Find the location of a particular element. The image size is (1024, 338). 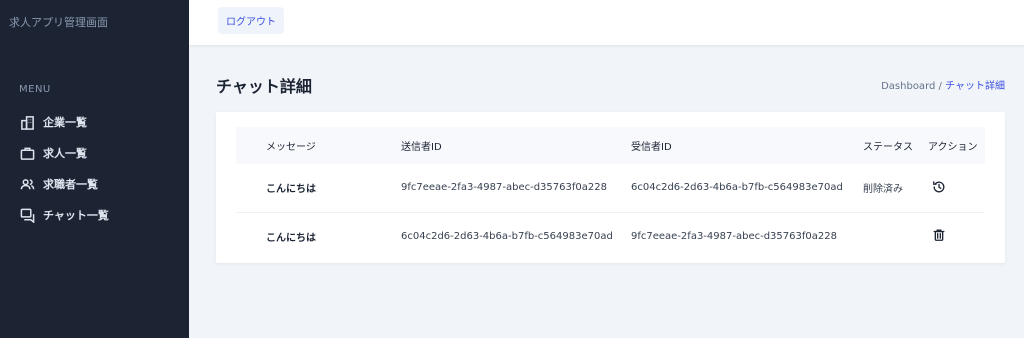

sidebar-item-label: 求職者一覧 is located at coordinates (70, 184).